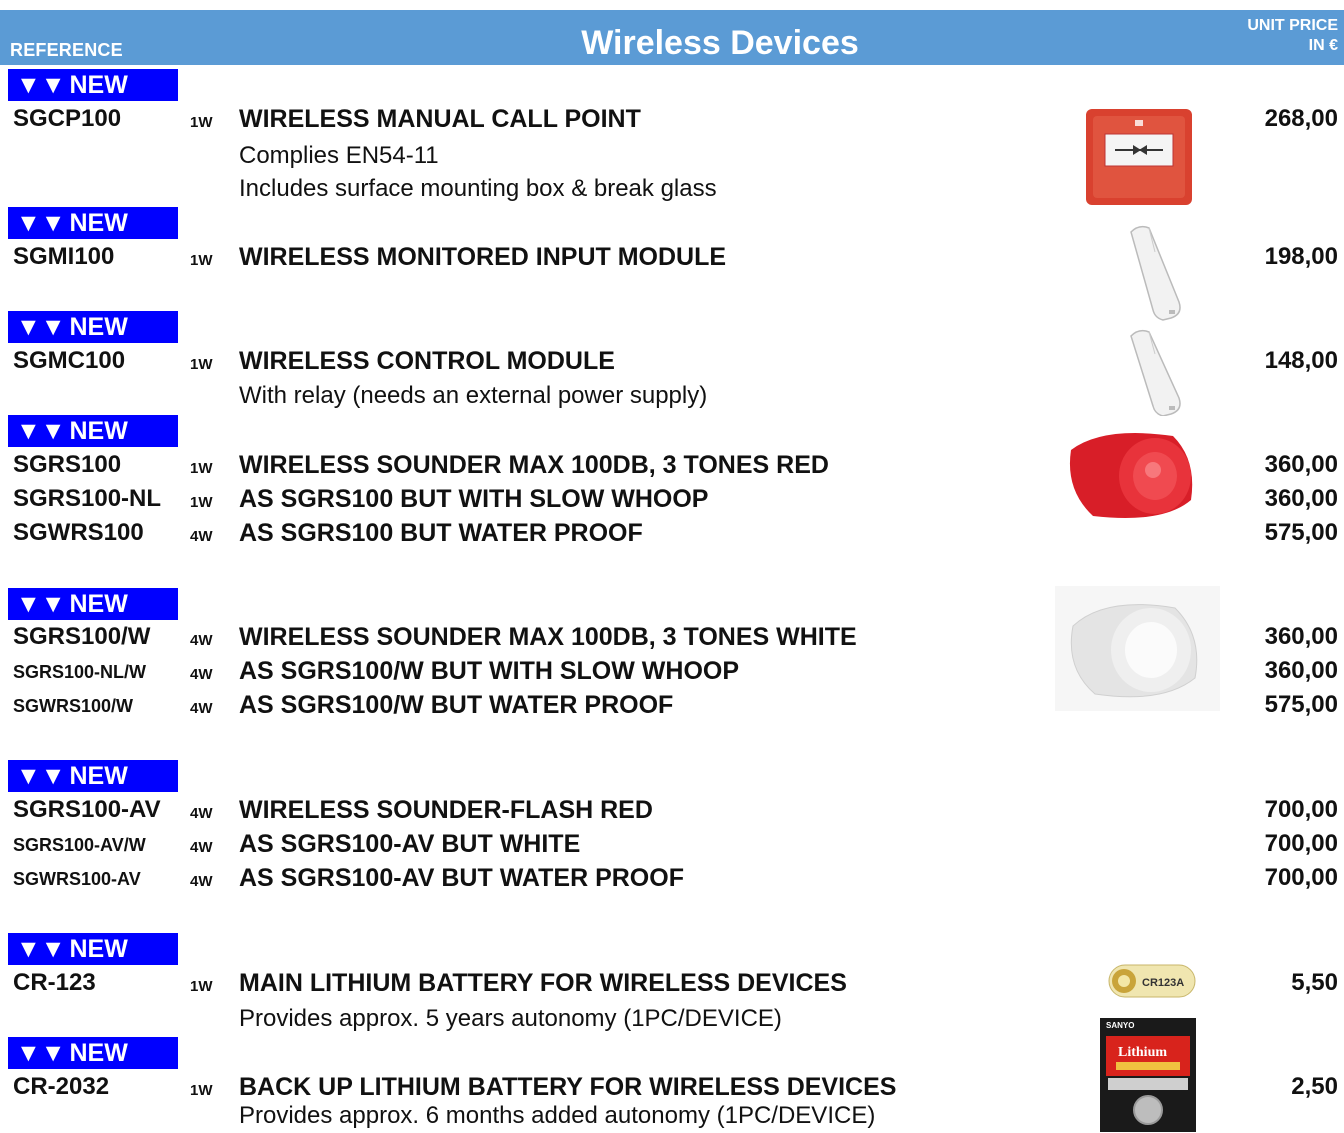  Describe the element at coordinates (456, 705) in the screenshot. I see `product-description: AS SGRS100/W BUT WATER PROOF` at that location.